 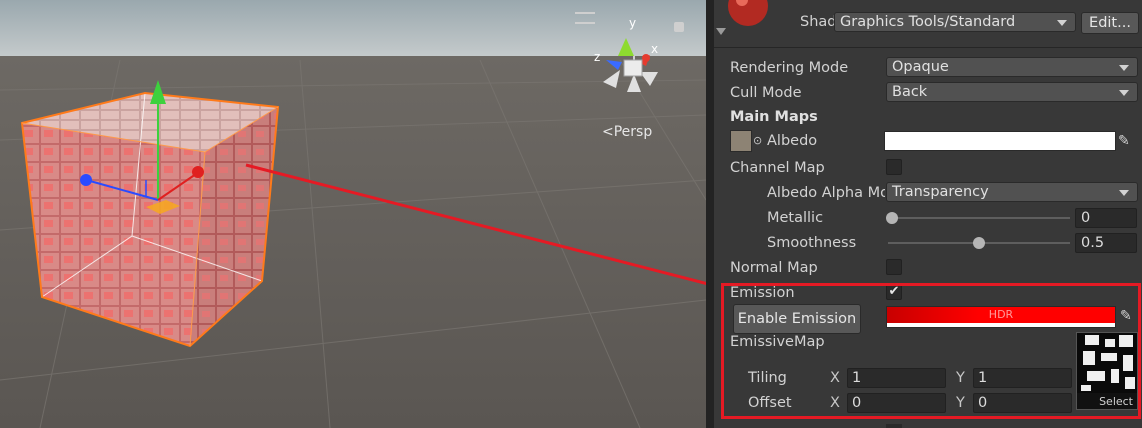 I want to click on metallic-slider, so click(x=979, y=218).